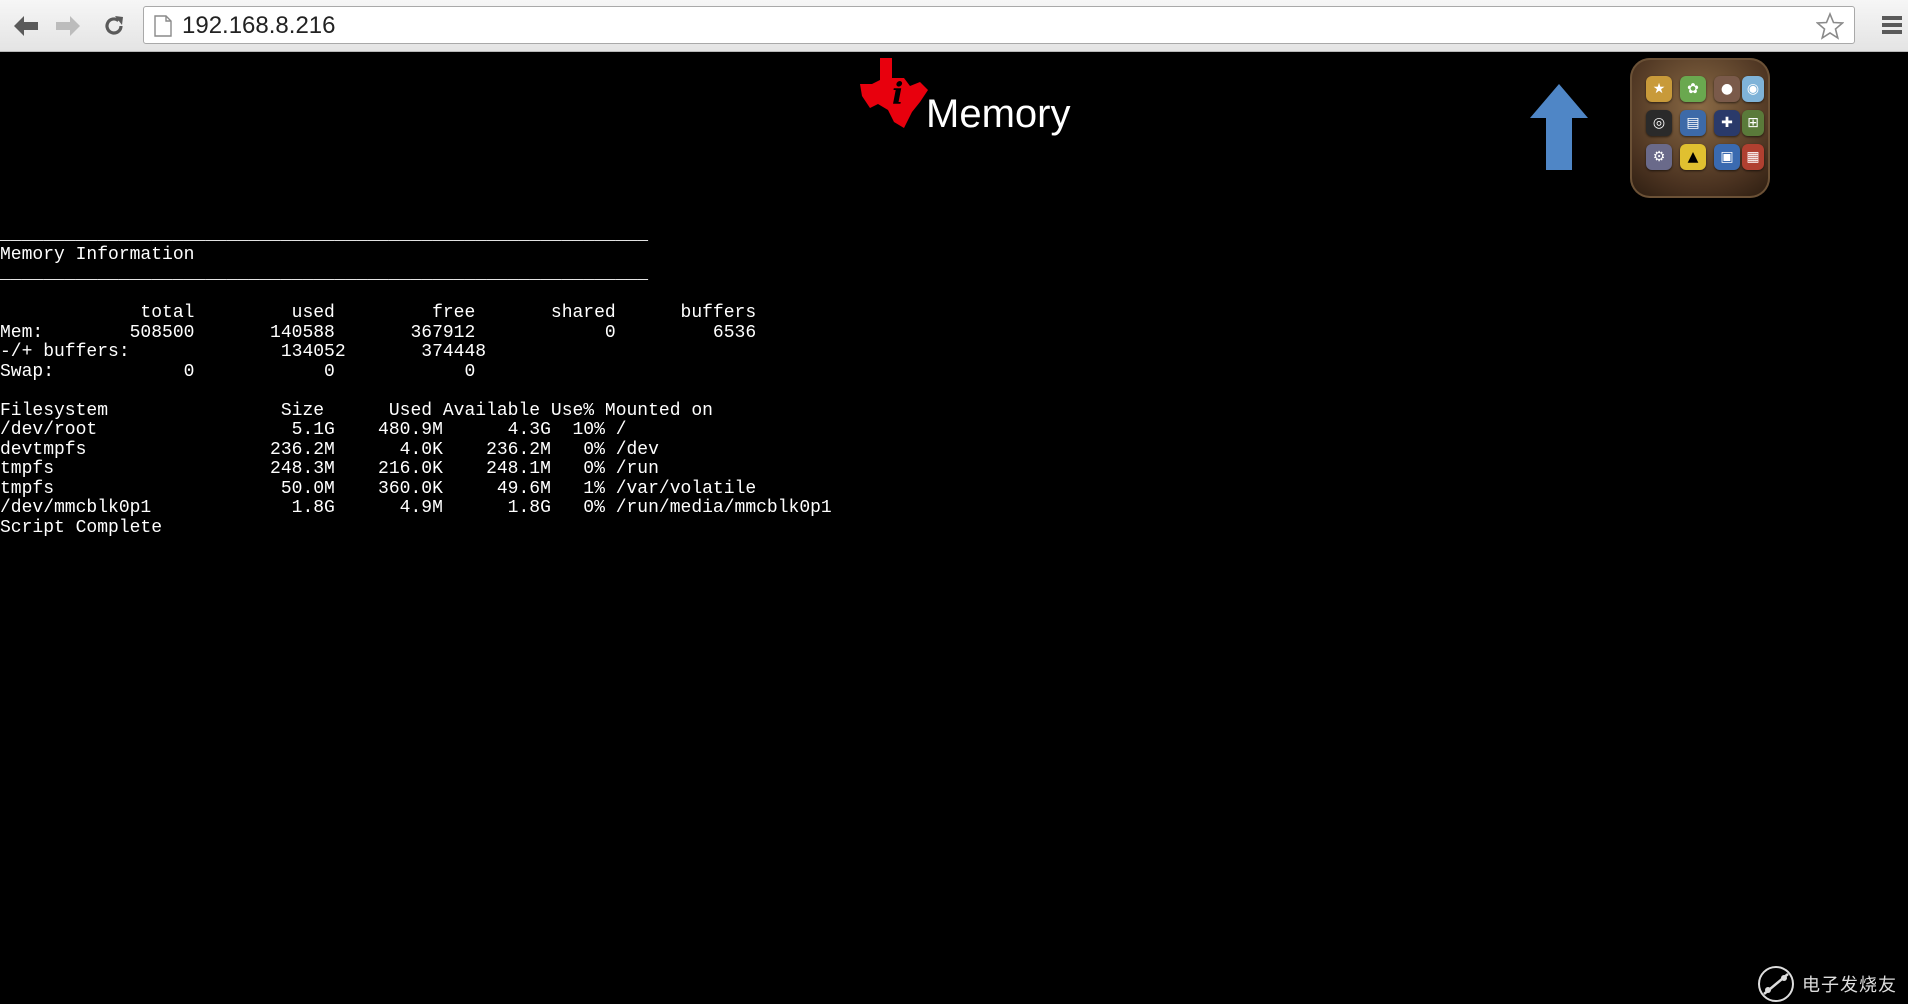 This screenshot has height=1004, width=1908. I want to click on app-icon: ◎, so click(1659, 123).